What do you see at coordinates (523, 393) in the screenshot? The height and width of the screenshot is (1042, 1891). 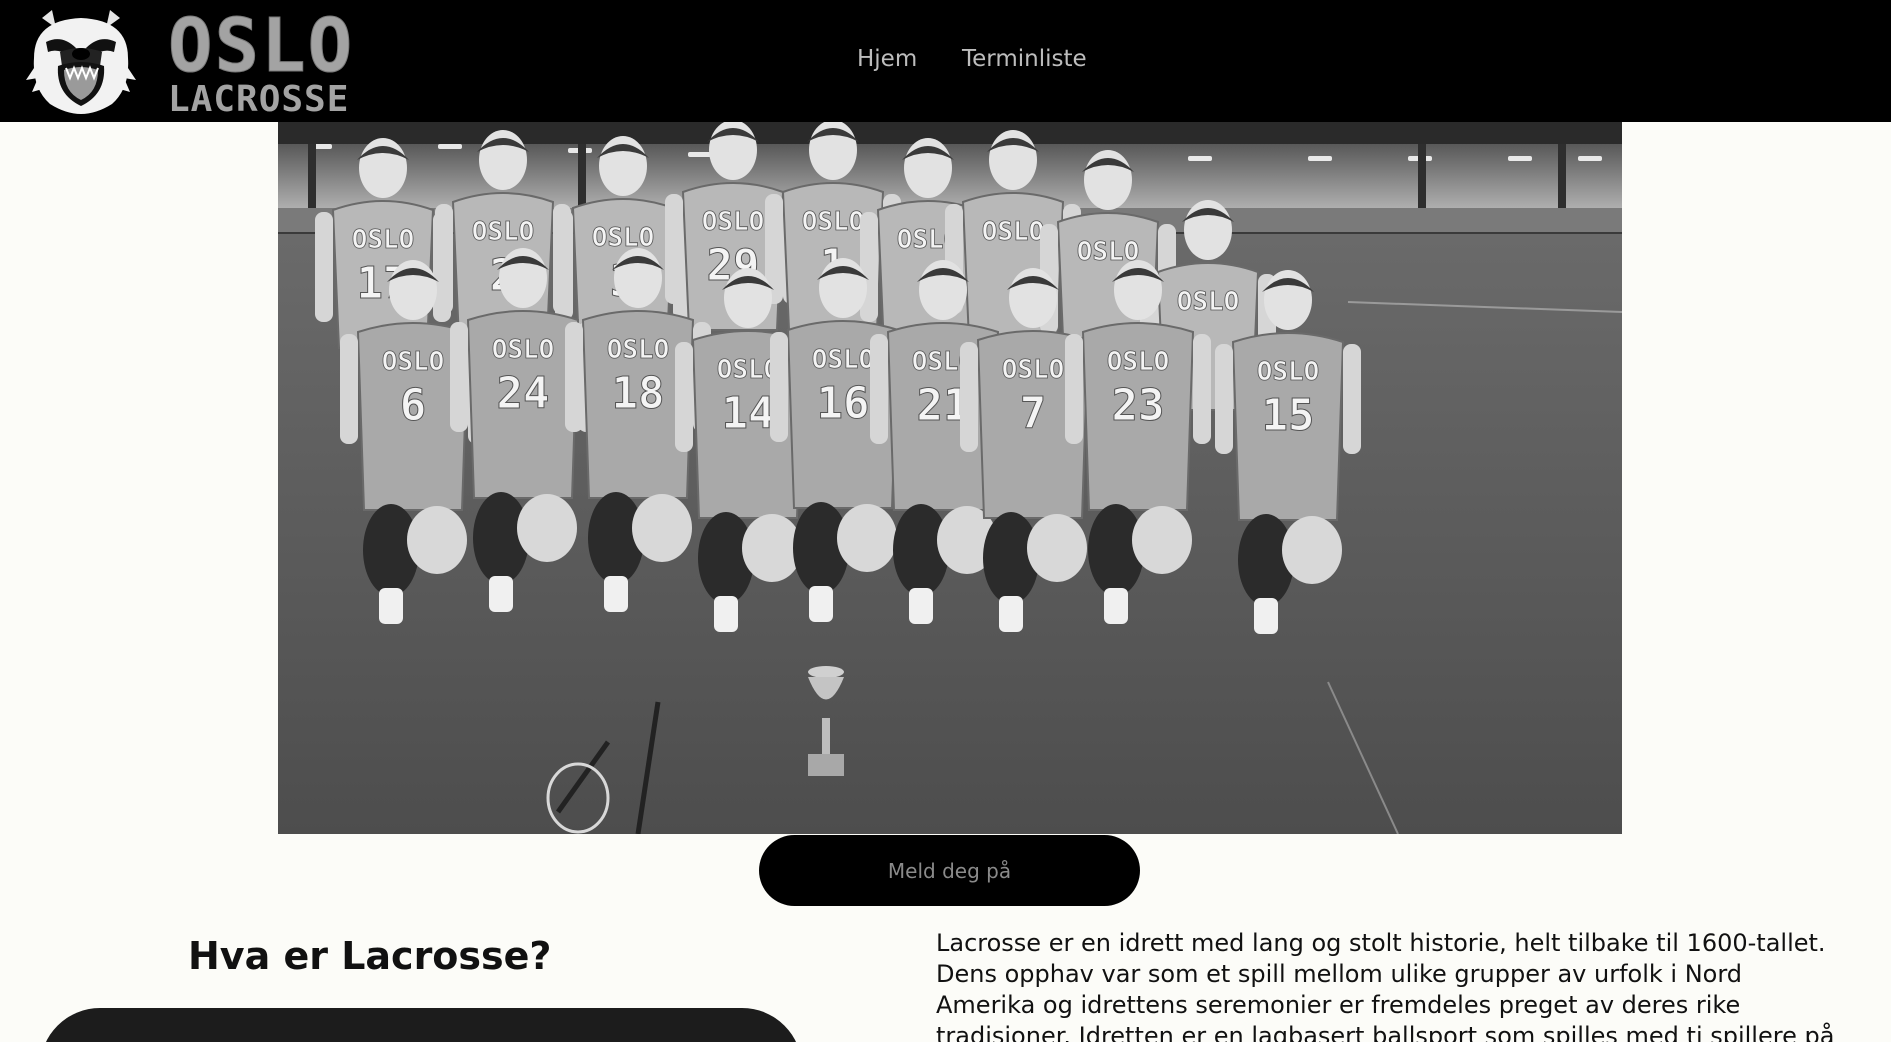 I see `jersey-number: 24` at bounding box center [523, 393].